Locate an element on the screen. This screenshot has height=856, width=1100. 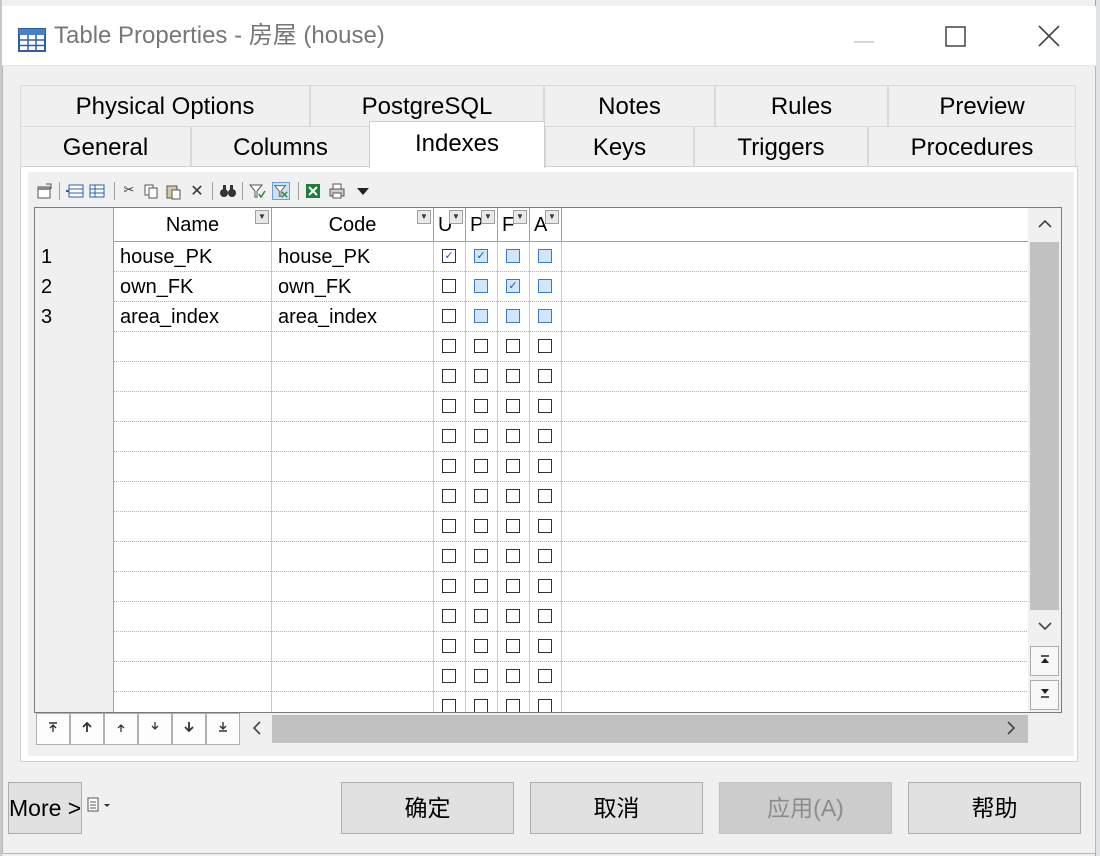
minimize-button is located at coordinates (864, 37).